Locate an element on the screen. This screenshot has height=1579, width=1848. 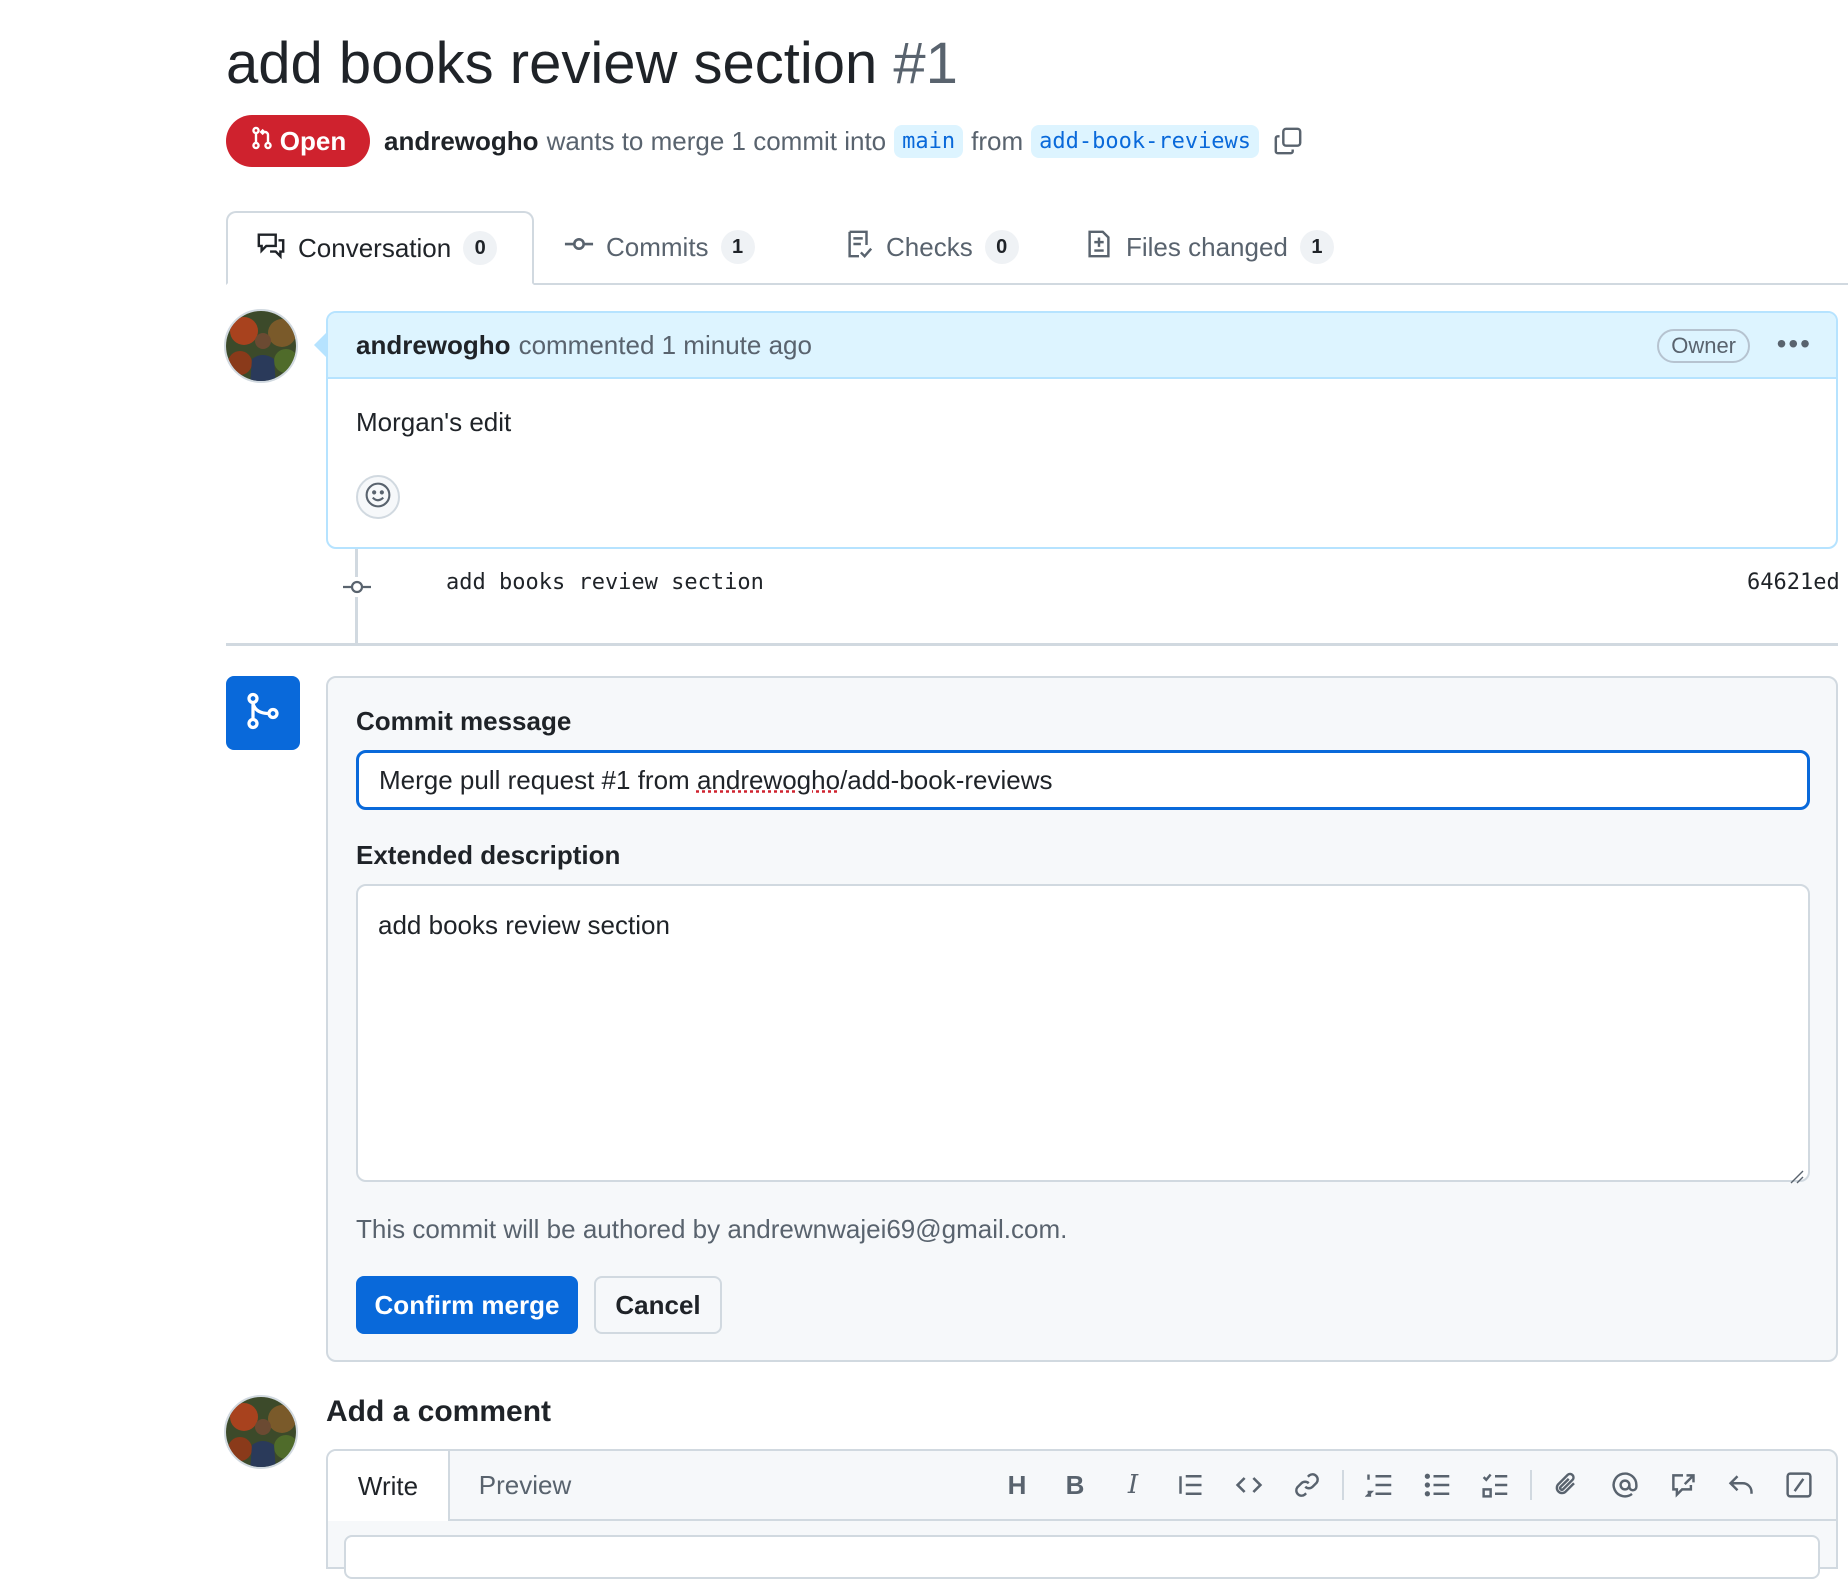
tab-label: Checks is located at coordinates (929, 247).